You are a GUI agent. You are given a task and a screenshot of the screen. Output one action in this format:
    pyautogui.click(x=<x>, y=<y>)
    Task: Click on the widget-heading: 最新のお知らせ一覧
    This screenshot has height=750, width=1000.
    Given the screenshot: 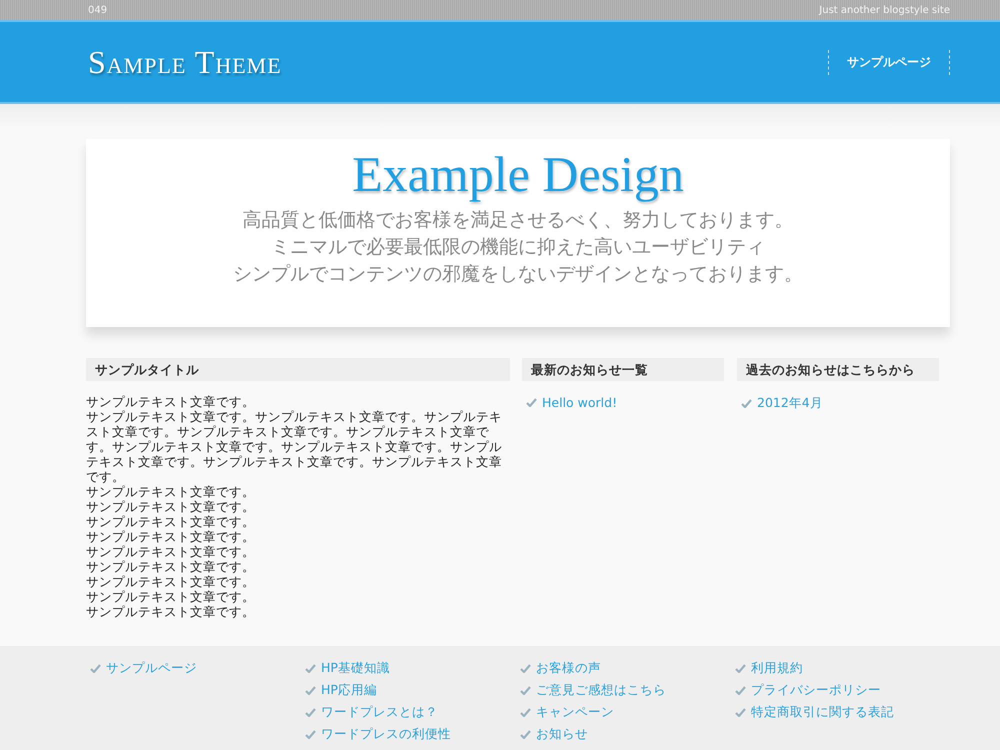 What is the action you would take?
    pyautogui.click(x=623, y=369)
    